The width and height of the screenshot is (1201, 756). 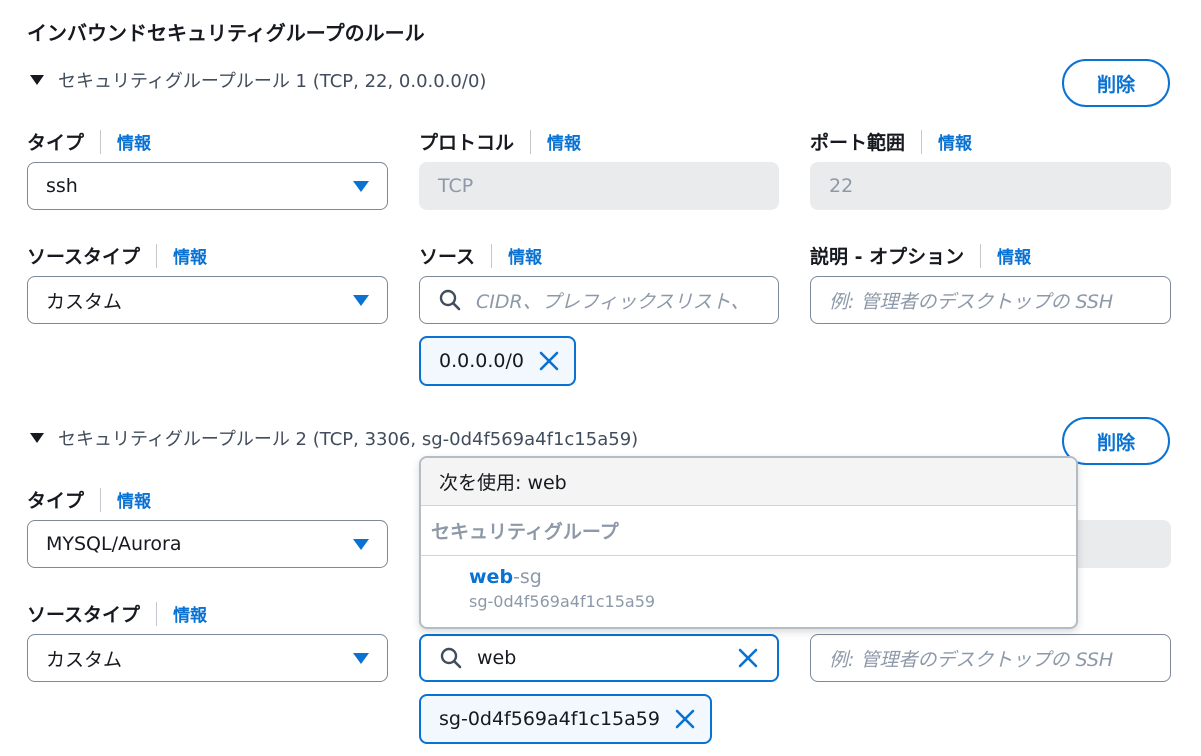 I want to click on rule-2-delete-button: 削除, so click(x=1116, y=441).